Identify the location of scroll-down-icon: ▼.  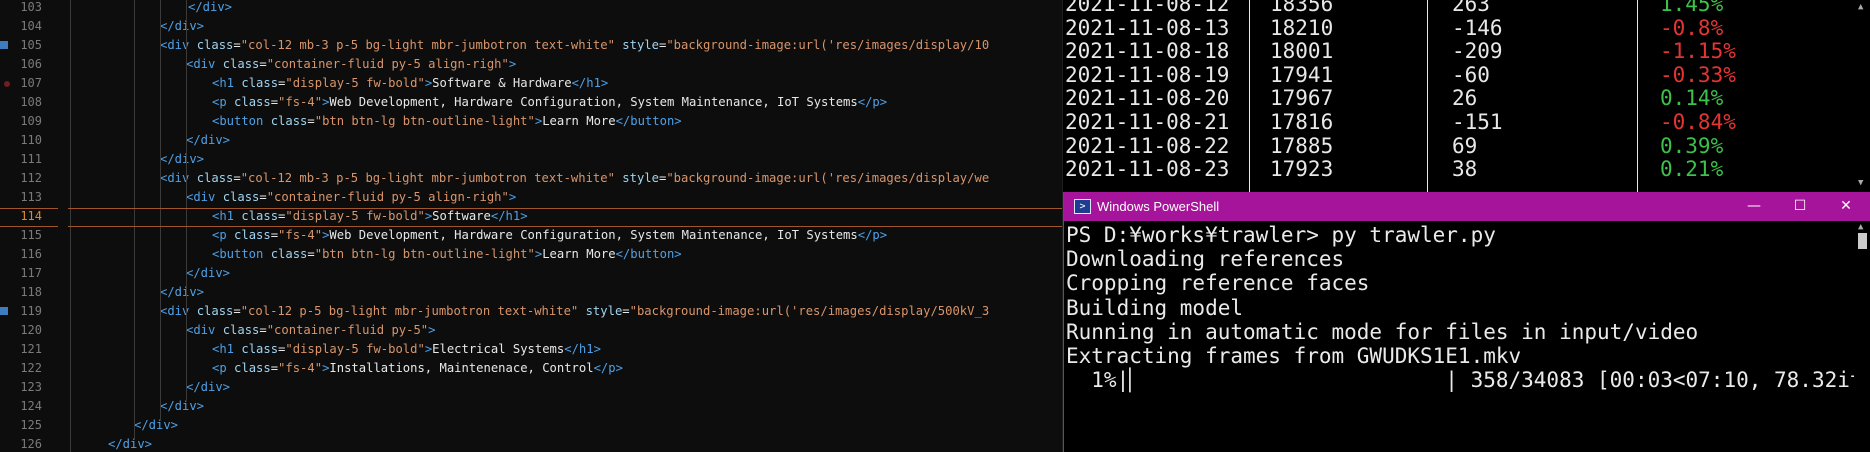
(1860, 183).